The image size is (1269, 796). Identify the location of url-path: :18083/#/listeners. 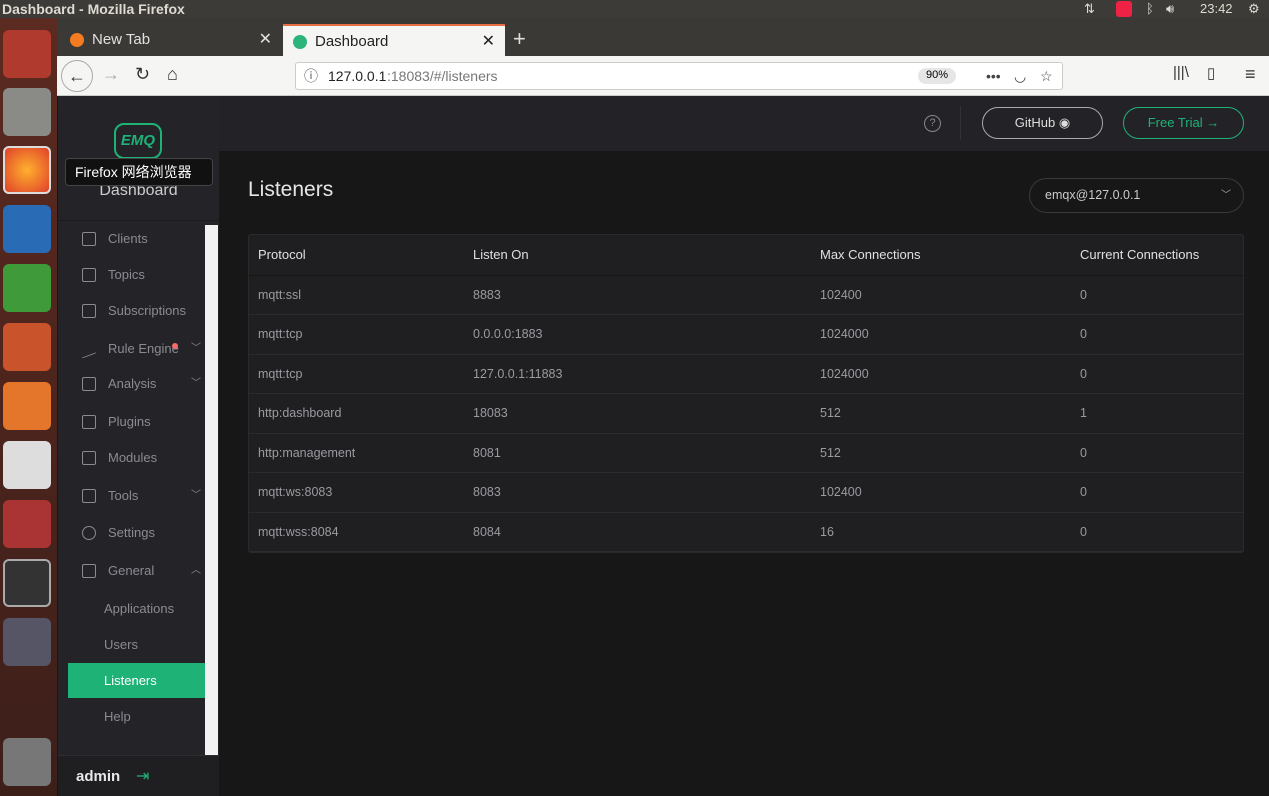
(442, 76).